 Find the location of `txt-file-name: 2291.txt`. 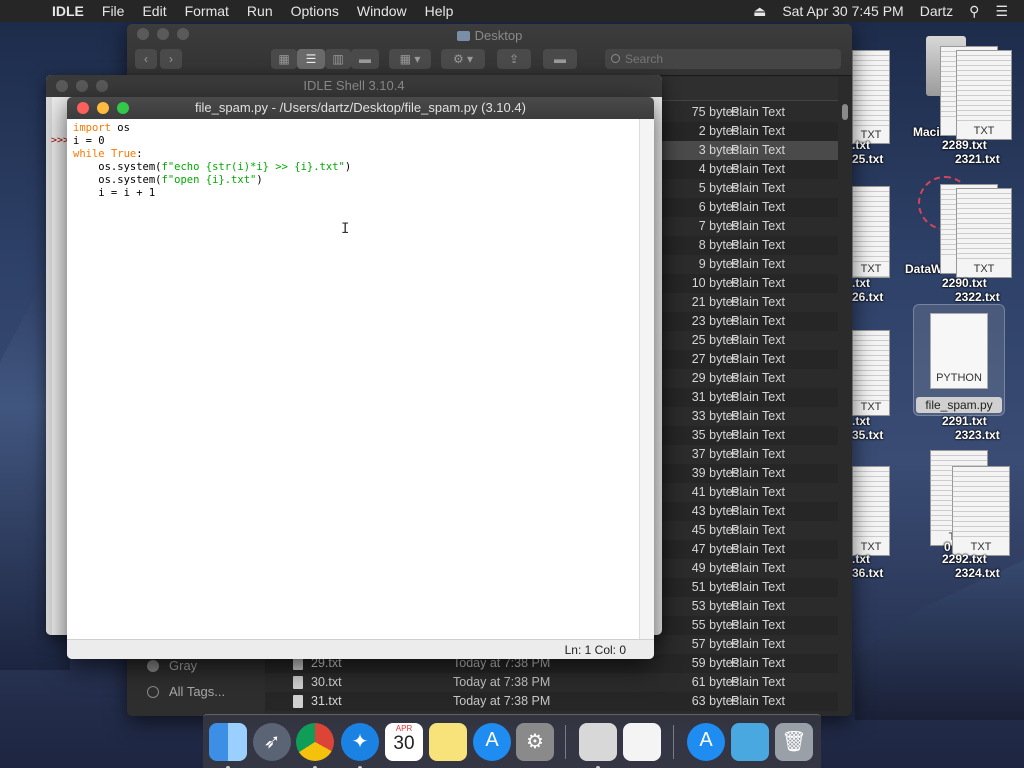

txt-file-name: 2291.txt is located at coordinates (964, 421).